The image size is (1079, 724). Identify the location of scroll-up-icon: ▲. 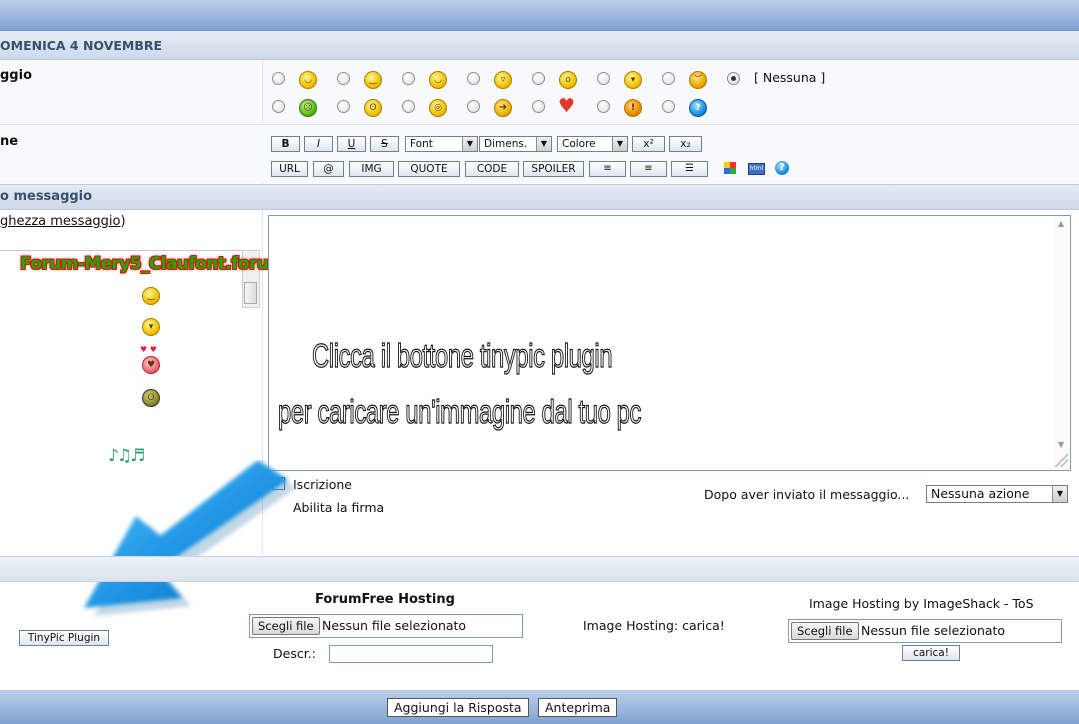
(1061, 223).